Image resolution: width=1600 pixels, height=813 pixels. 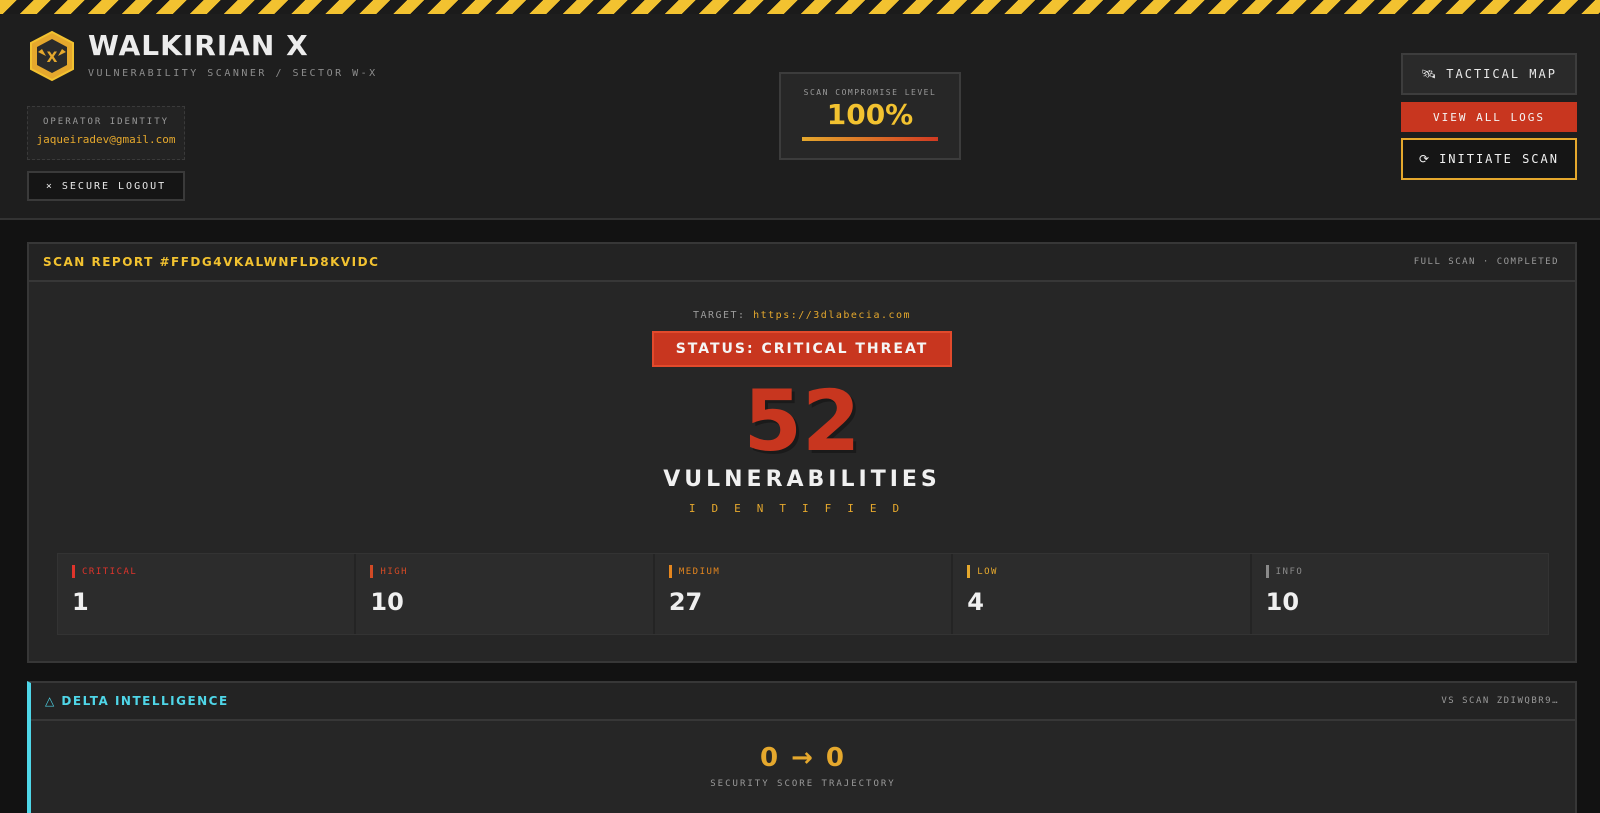 What do you see at coordinates (1102, 594) in the screenshot?
I see `severity-card-low: LOW 4` at bounding box center [1102, 594].